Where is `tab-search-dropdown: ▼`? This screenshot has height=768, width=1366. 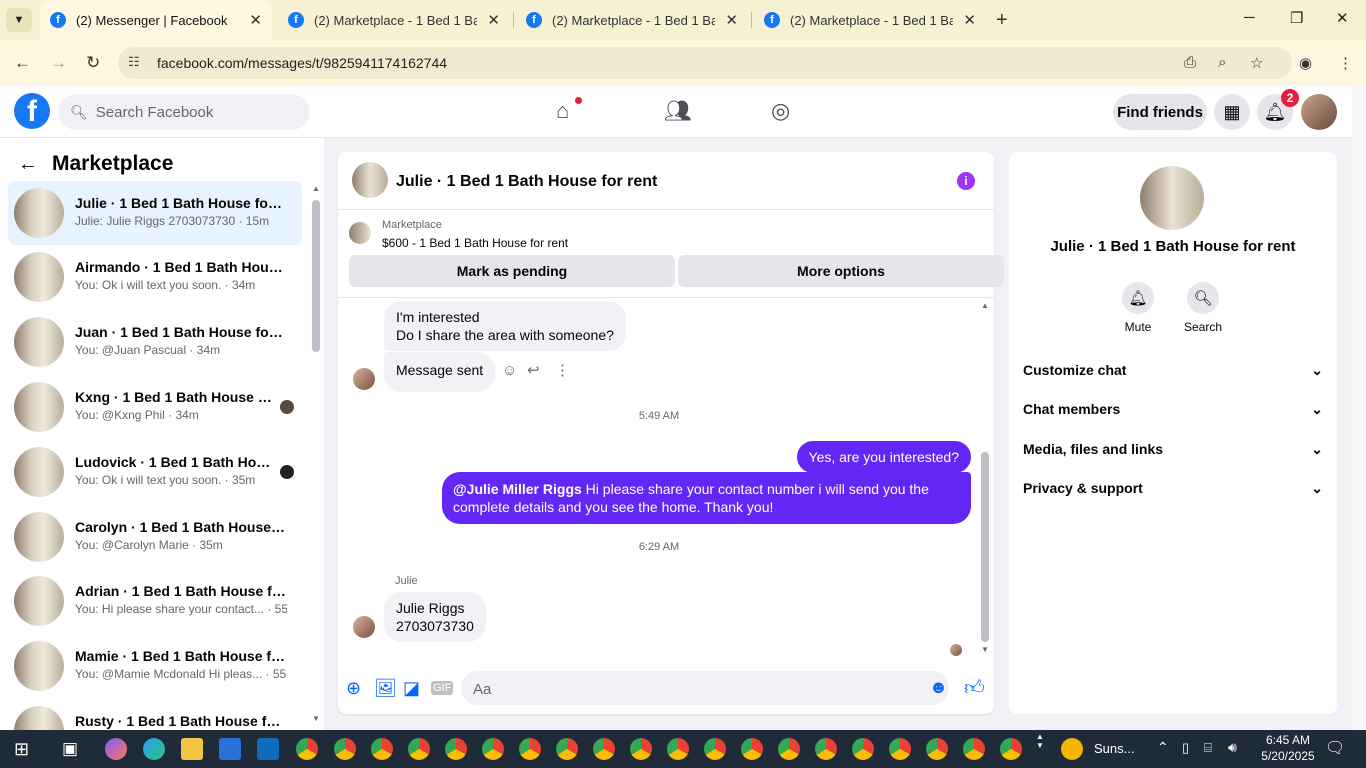 tab-search-dropdown: ▼ is located at coordinates (19, 20).